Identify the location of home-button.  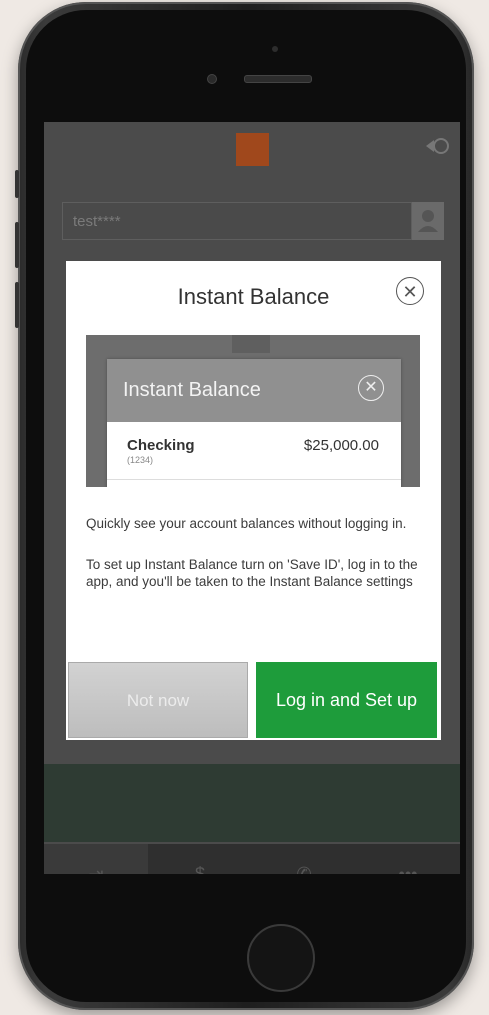
(281, 958).